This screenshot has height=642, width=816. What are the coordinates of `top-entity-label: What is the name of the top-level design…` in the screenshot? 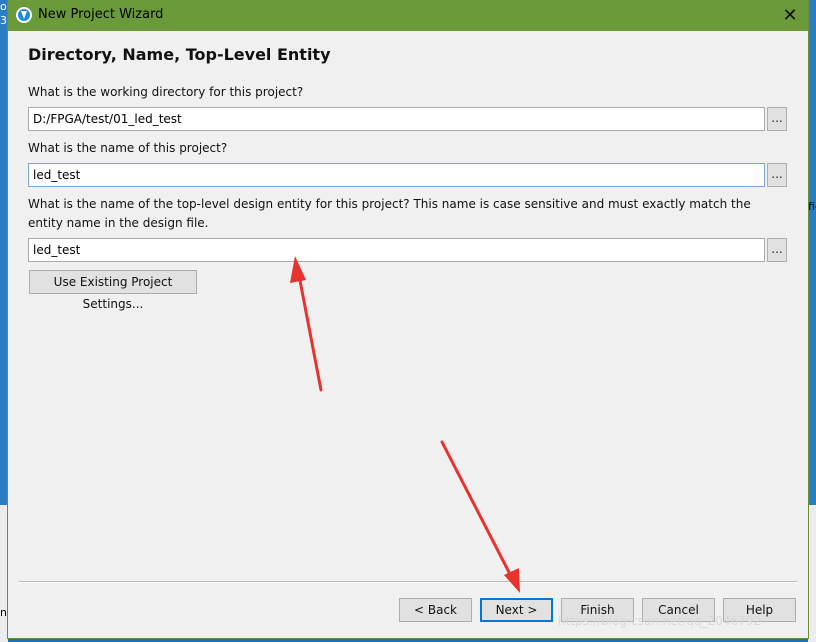 It's located at (389, 213).